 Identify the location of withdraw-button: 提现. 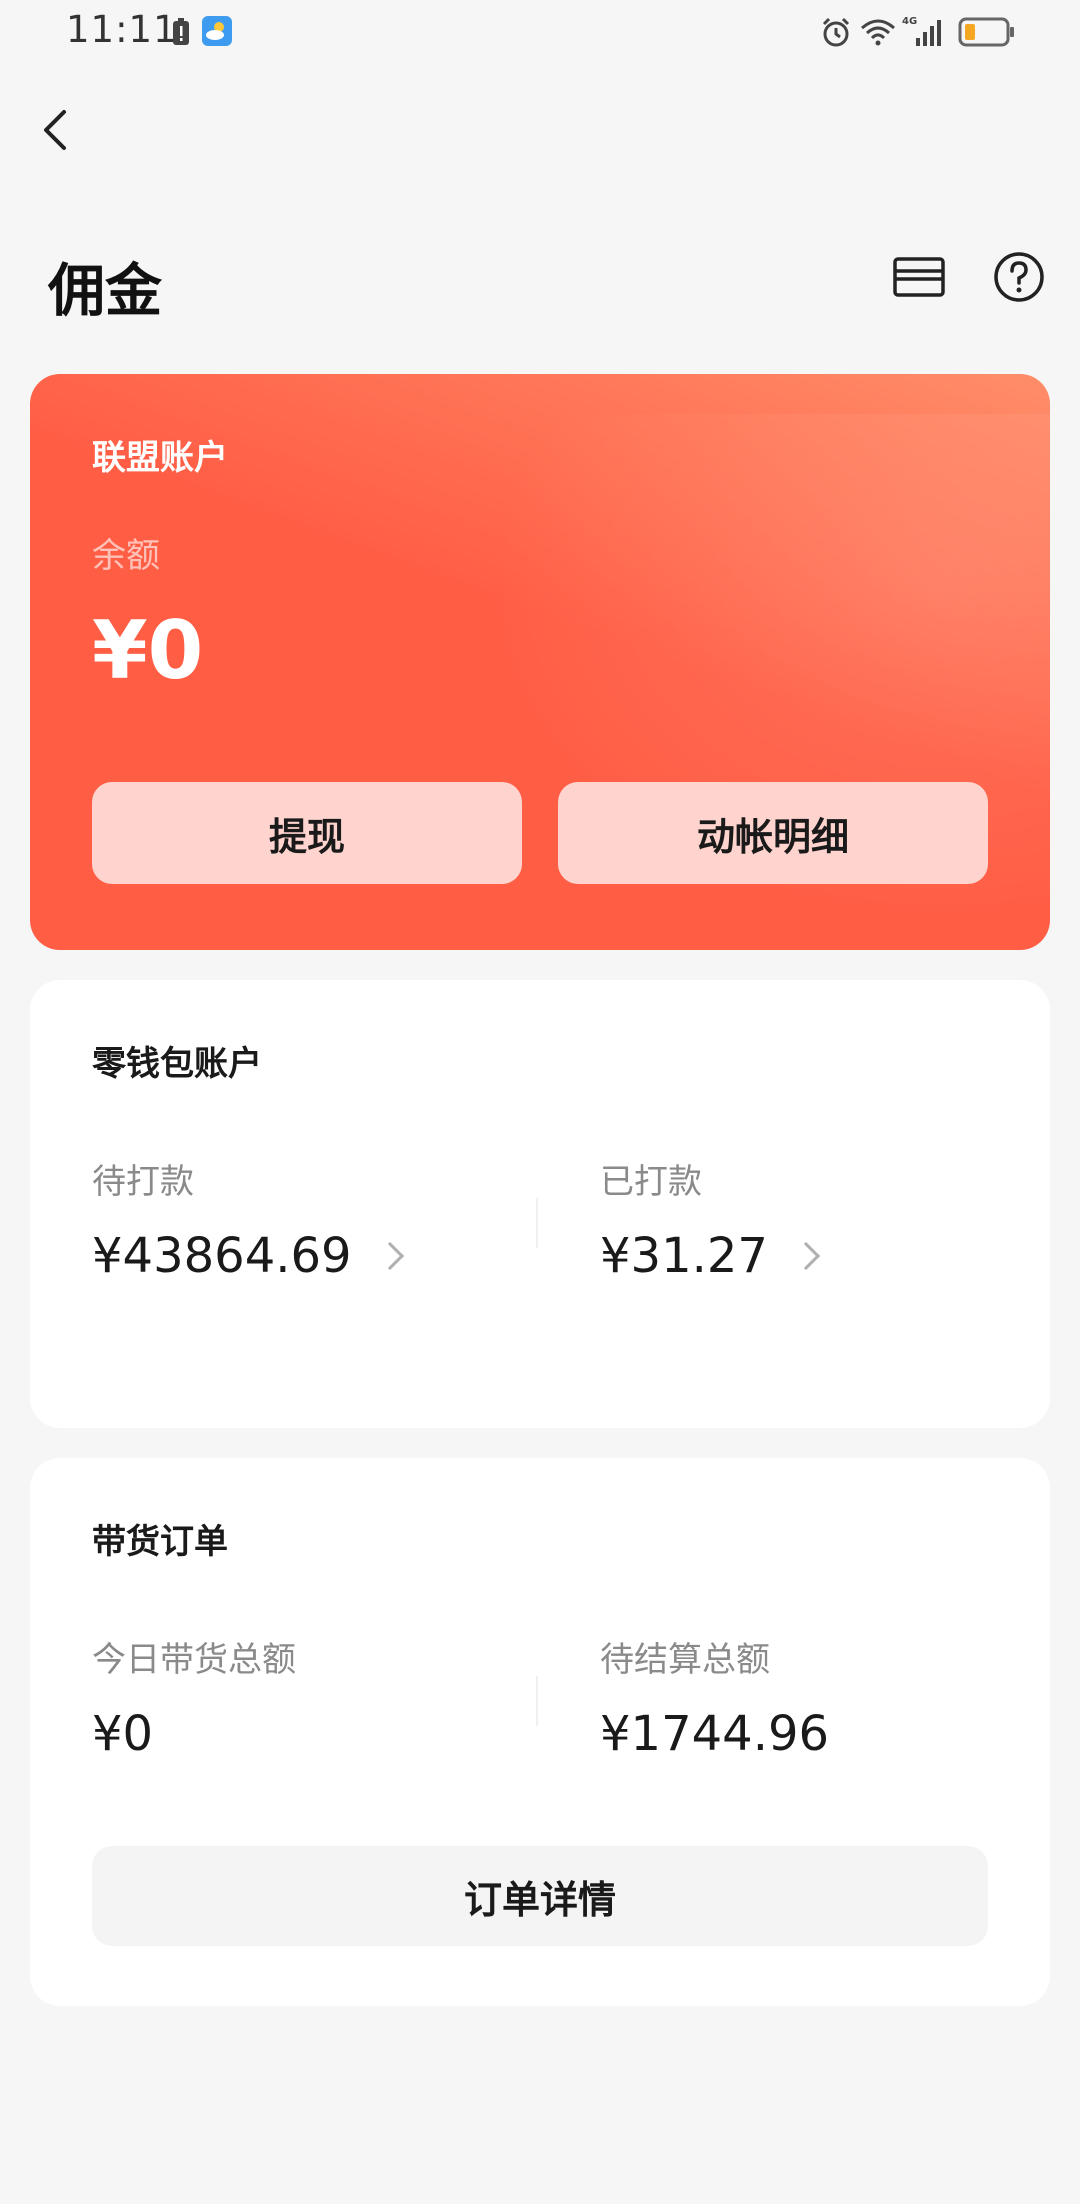
(307, 833).